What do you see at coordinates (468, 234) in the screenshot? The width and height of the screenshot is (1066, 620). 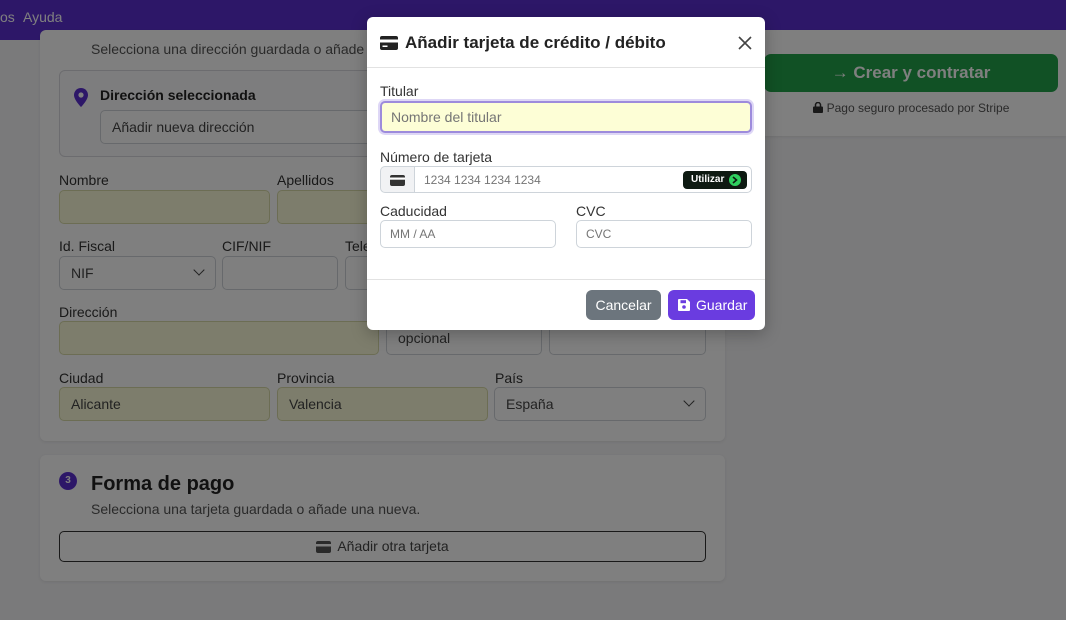 I see `expiry-input` at bounding box center [468, 234].